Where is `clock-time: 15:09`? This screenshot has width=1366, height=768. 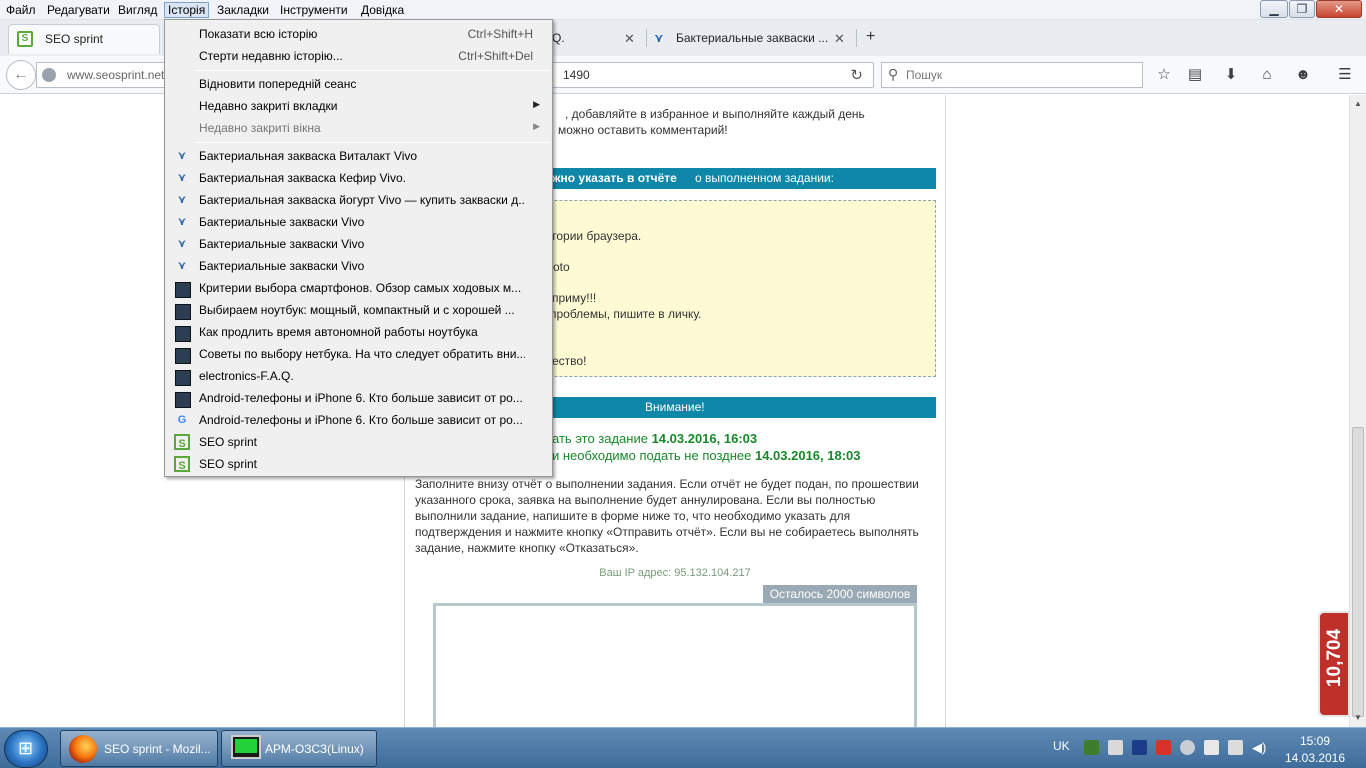 clock-time: 15:09 is located at coordinates (1315, 741).